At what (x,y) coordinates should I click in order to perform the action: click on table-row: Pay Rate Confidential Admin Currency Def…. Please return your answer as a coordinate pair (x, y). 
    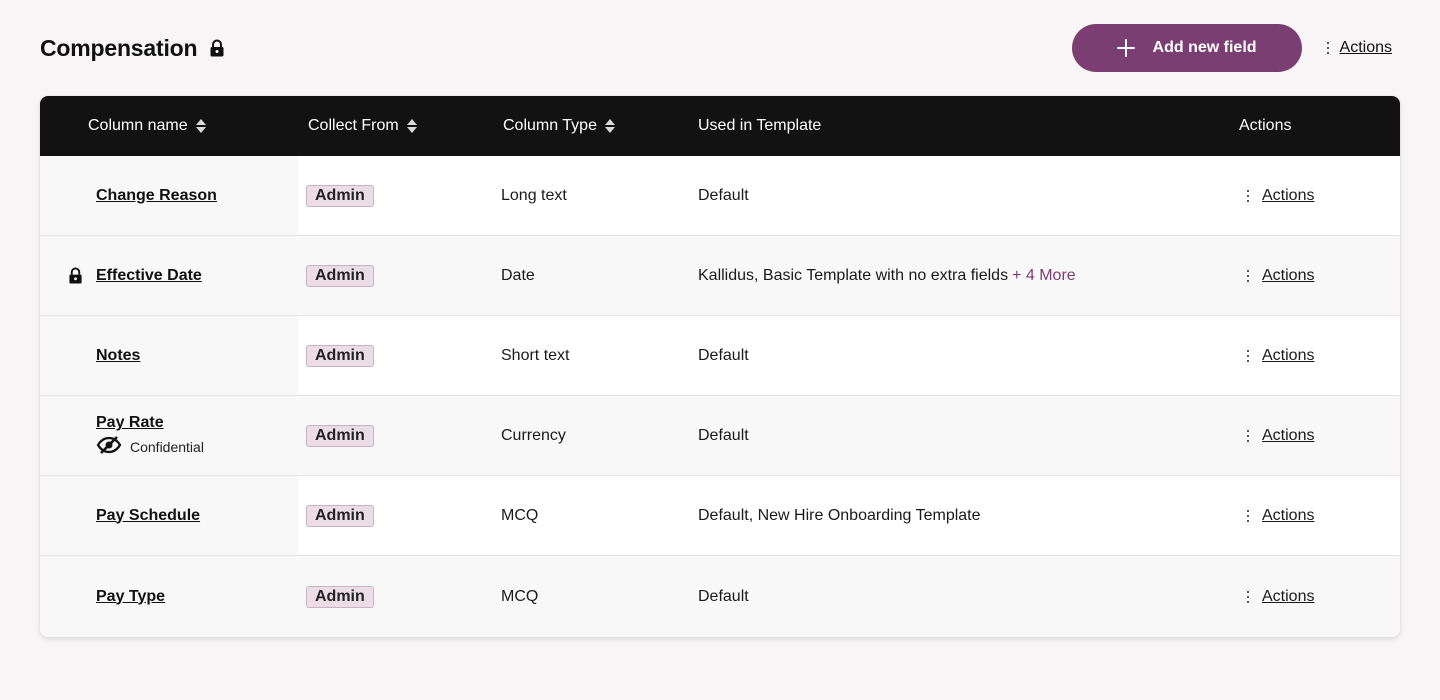
    Looking at the image, I should click on (720, 436).